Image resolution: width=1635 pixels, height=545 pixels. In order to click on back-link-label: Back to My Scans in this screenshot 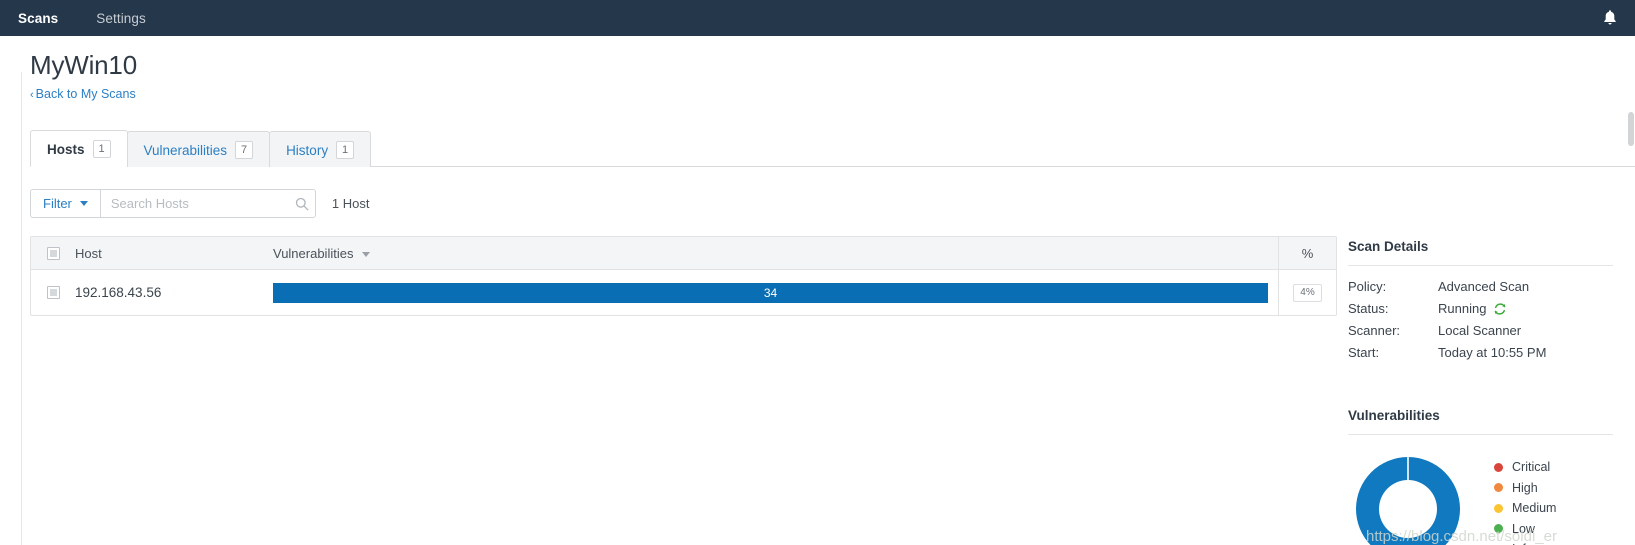, I will do `click(85, 94)`.